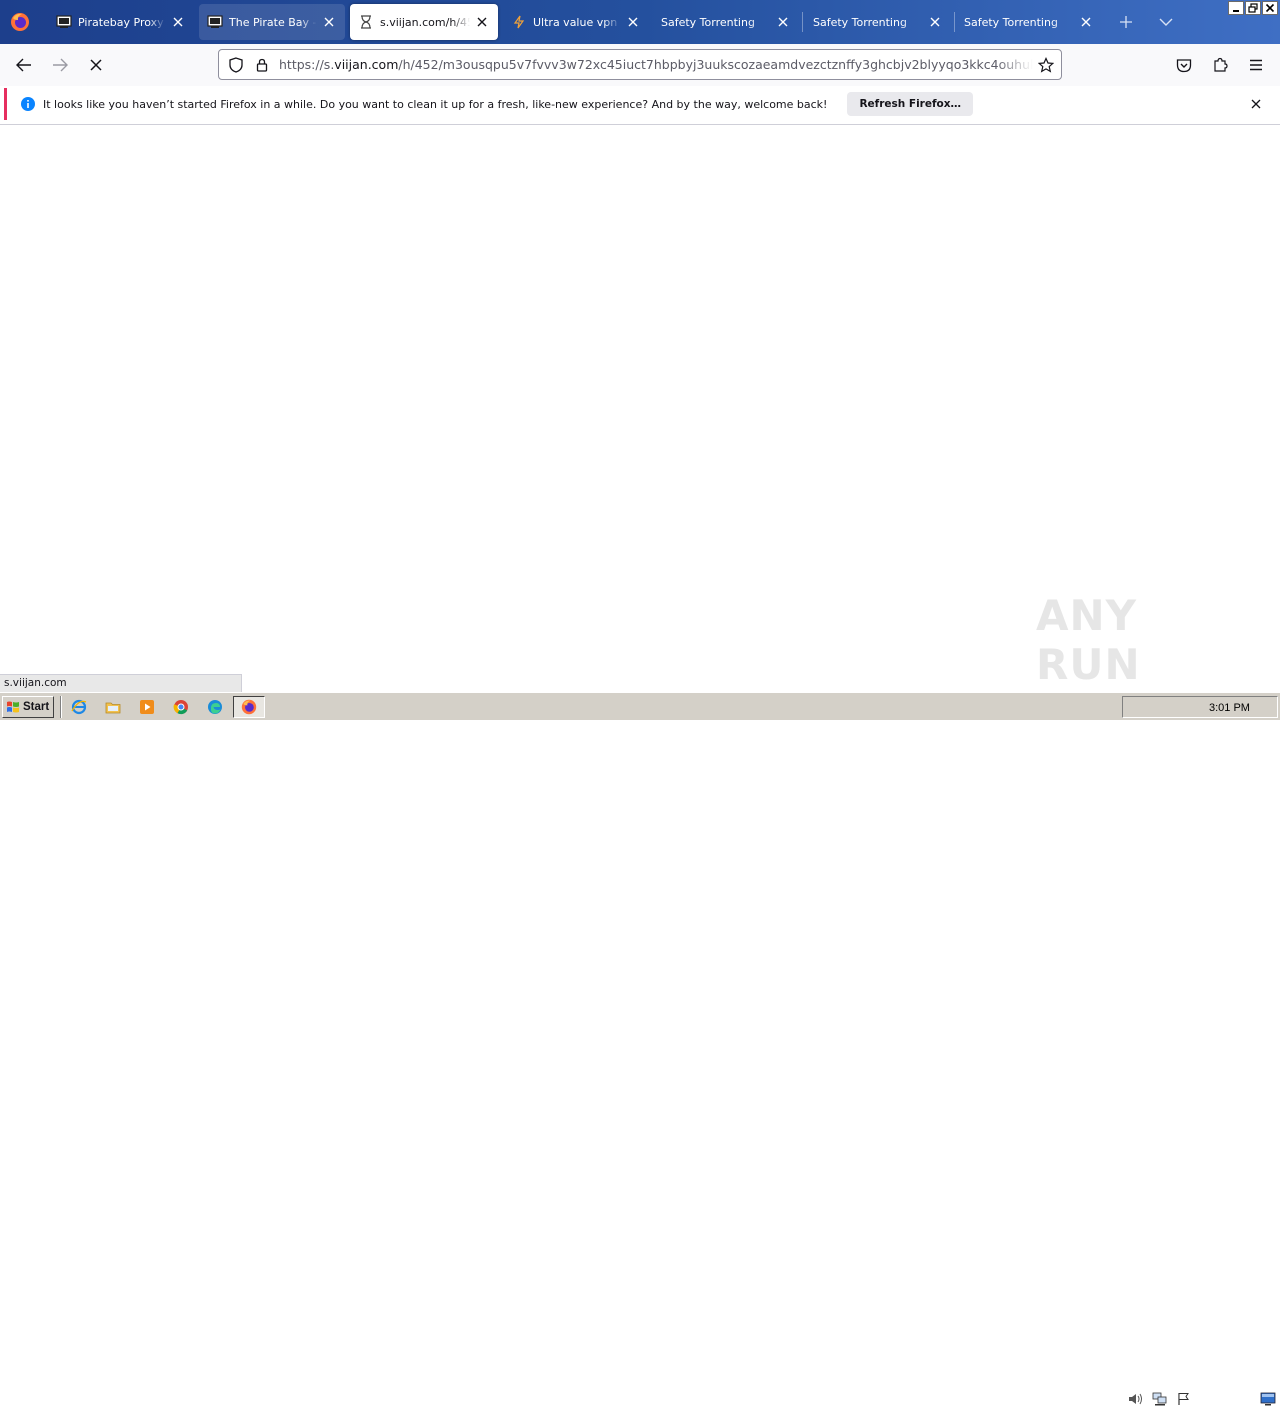 This screenshot has height=1407, width=1280. Describe the element at coordinates (366, 22) in the screenshot. I see `hourglass-loading-icon` at that location.